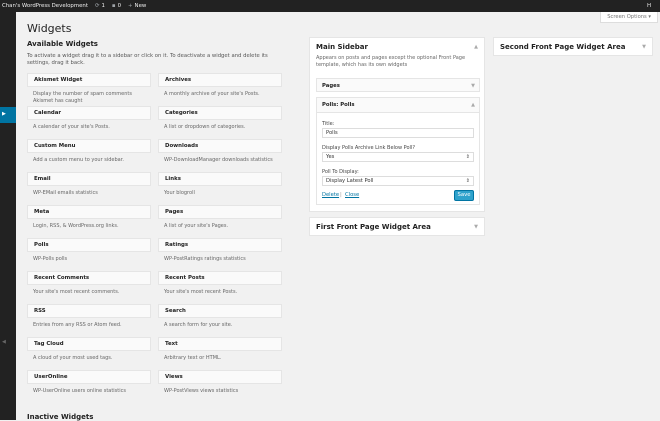 This screenshot has width=660, height=421. What do you see at coordinates (89, 146) in the screenshot?
I see `widget-title: Custom Menu` at bounding box center [89, 146].